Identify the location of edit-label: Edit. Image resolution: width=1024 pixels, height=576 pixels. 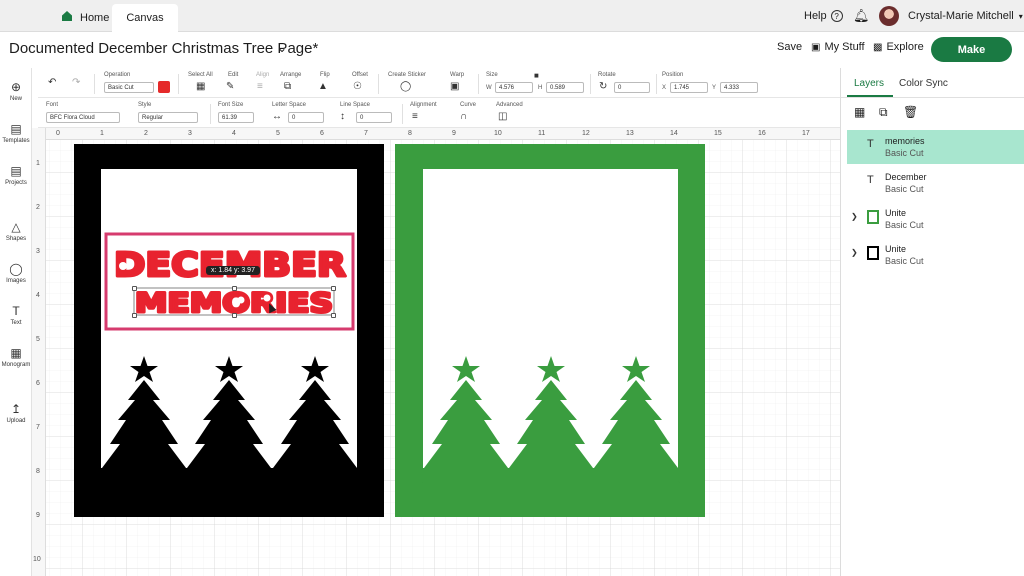
(233, 75).